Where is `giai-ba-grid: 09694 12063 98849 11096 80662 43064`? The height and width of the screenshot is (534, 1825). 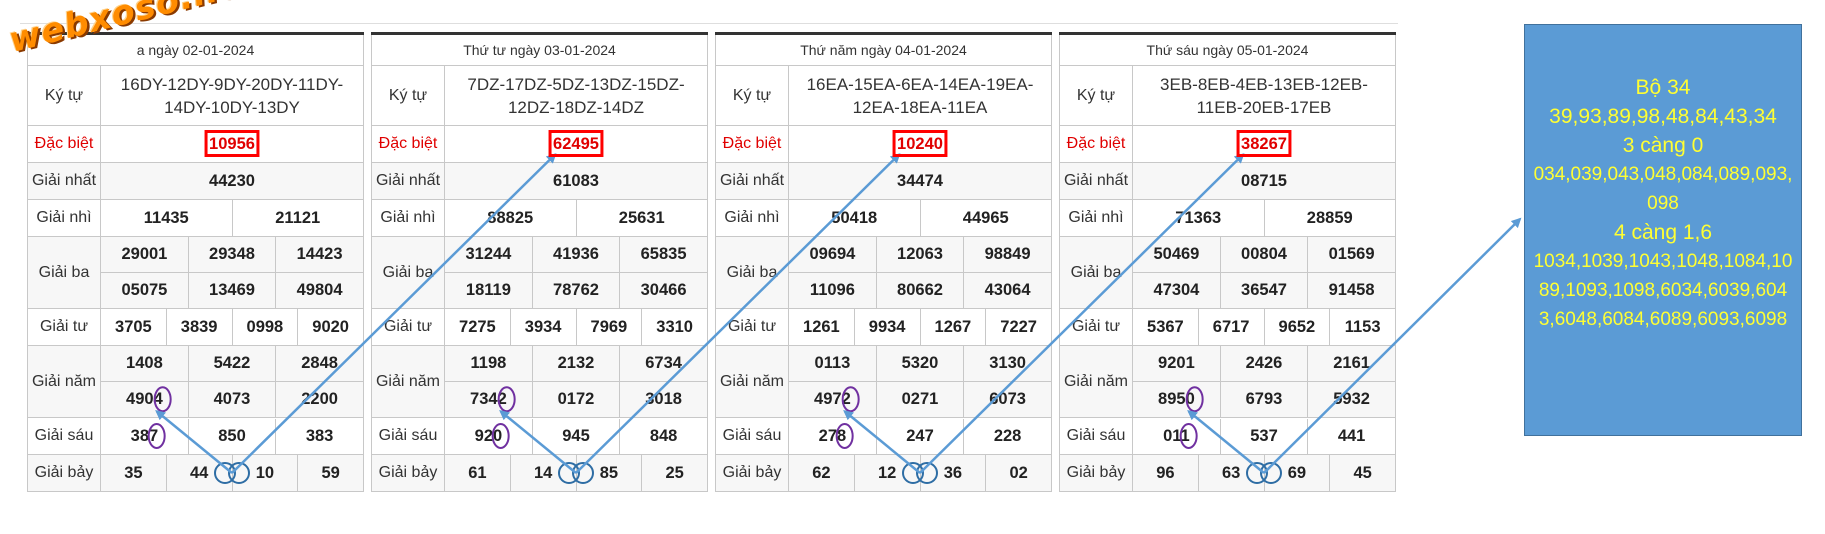
giai-ba-grid: 09694 12063 98849 11096 80662 43064 is located at coordinates (920, 272).